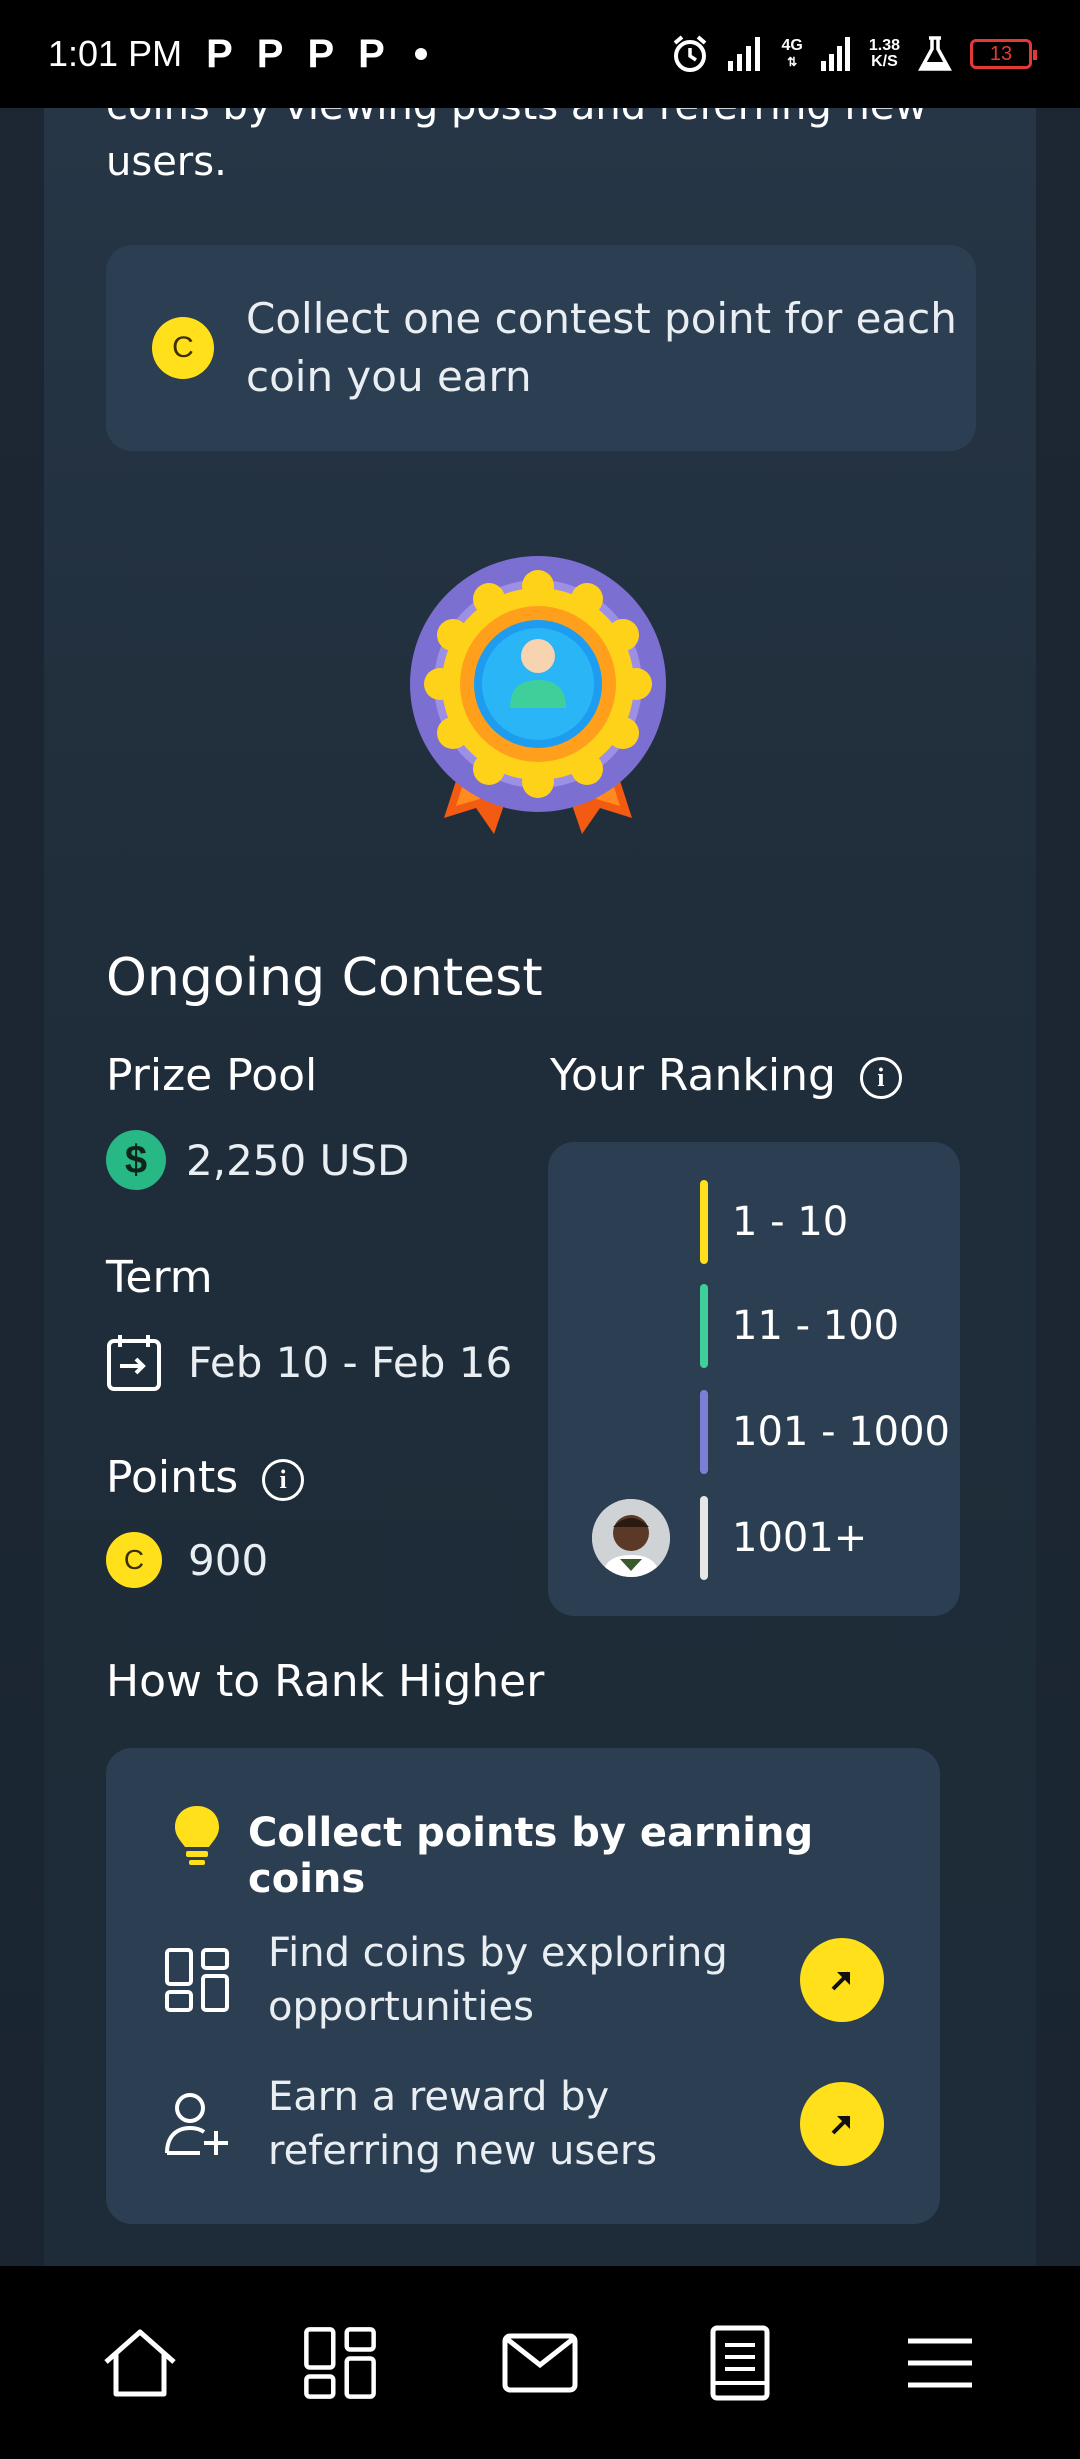 The height and width of the screenshot is (2459, 1080). What do you see at coordinates (935, 53) in the screenshot?
I see `flask-icon` at bounding box center [935, 53].